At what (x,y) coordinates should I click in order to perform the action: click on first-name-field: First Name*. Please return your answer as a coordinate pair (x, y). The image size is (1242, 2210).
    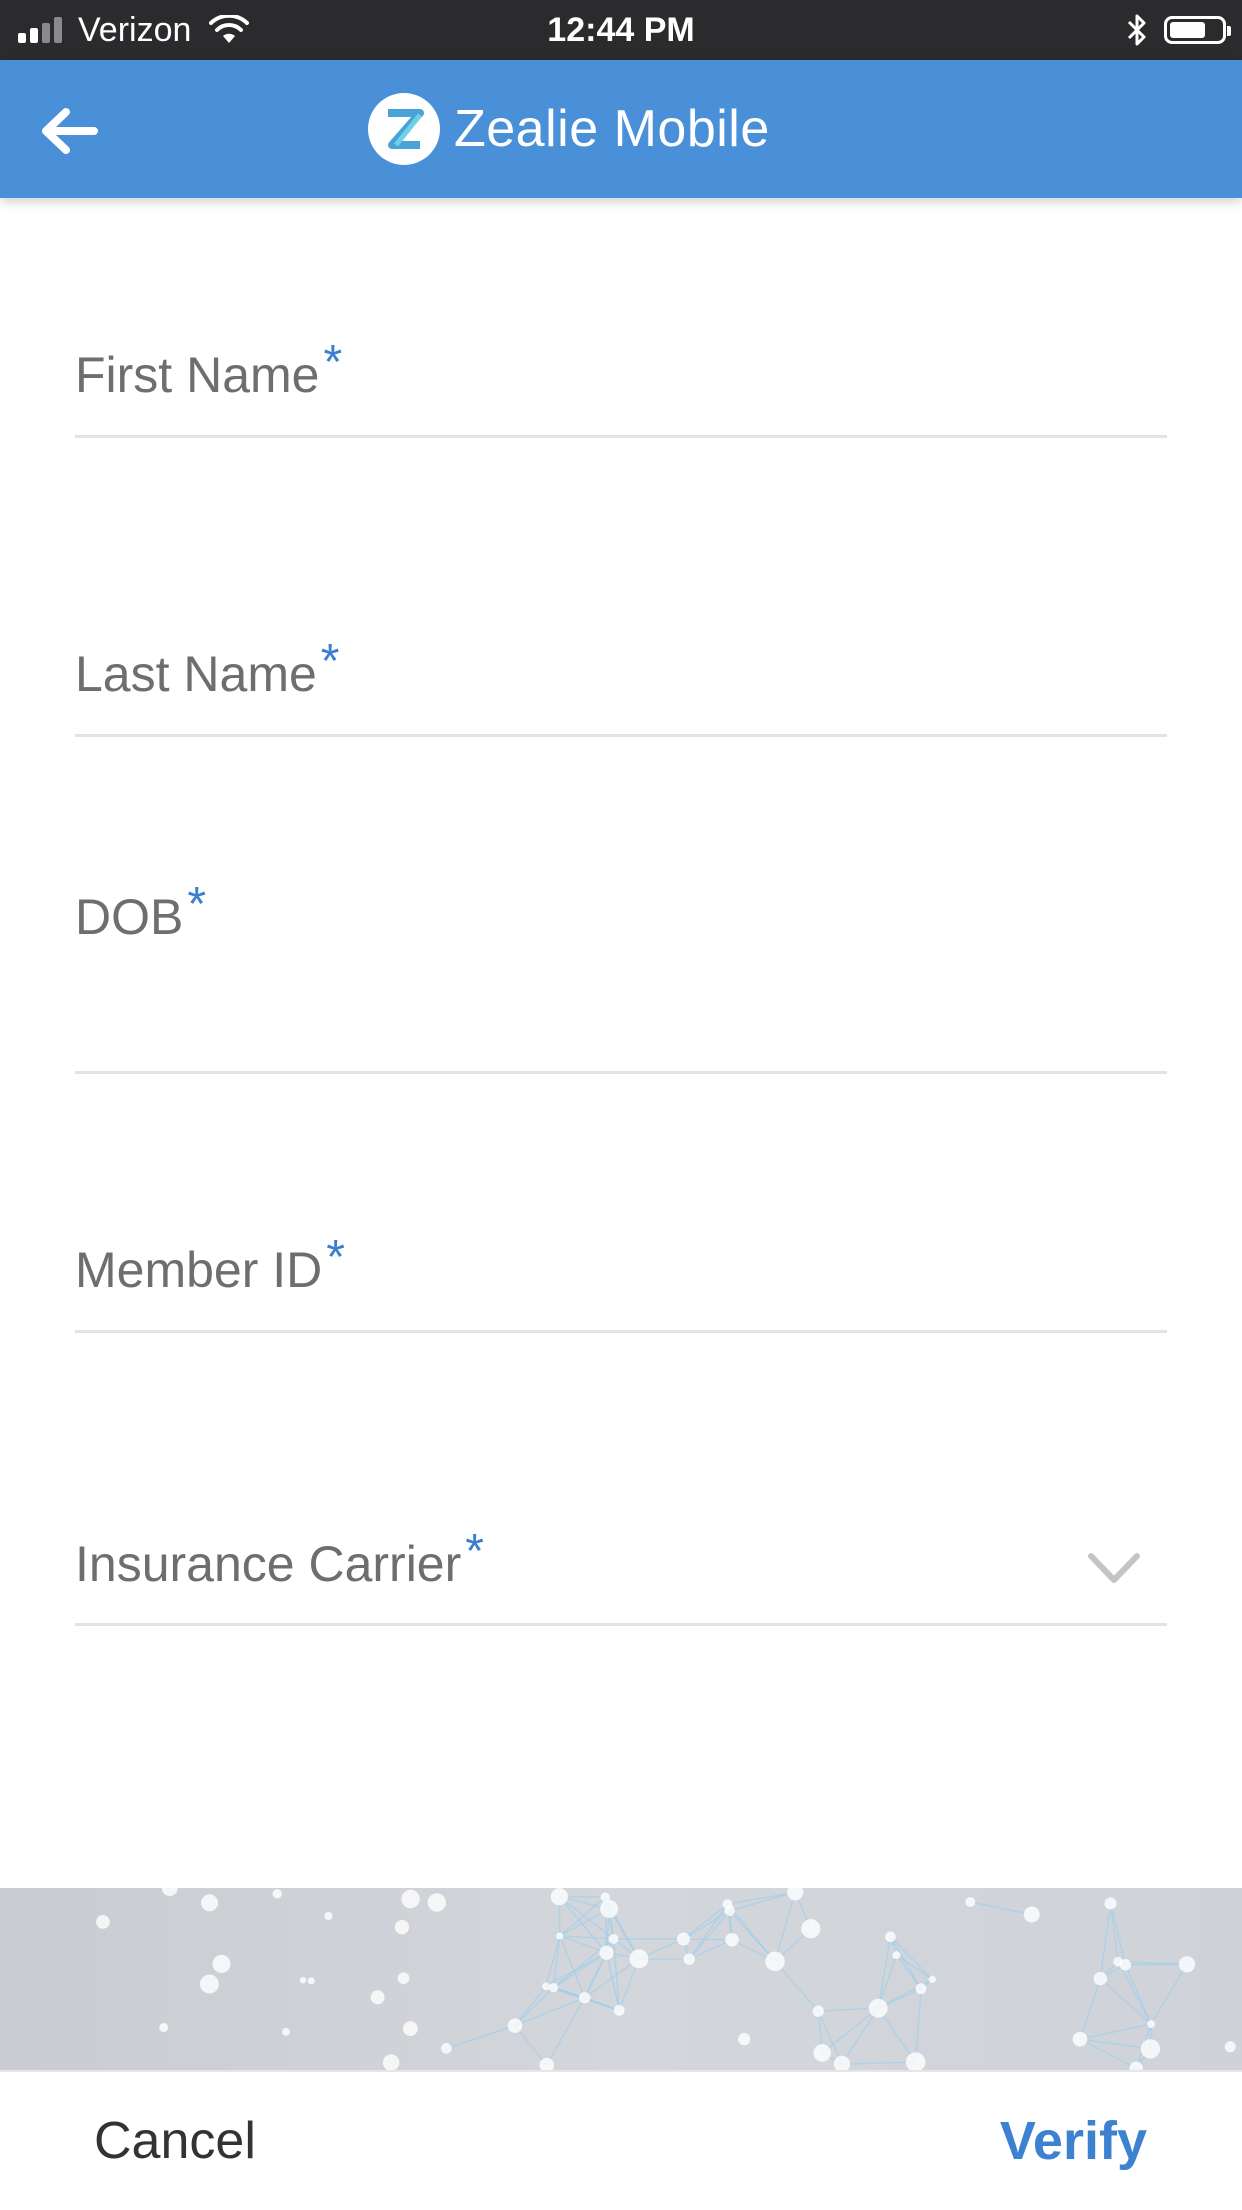
    Looking at the image, I should click on (621, 318).